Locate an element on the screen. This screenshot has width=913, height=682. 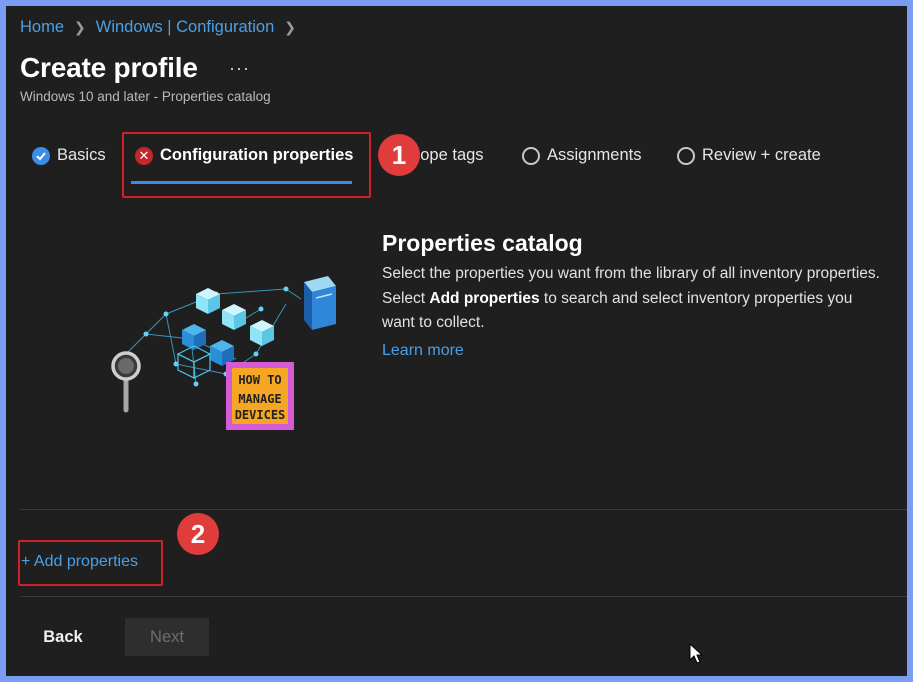
tab-assignments: Assignments is located at coordinates (581, 155).